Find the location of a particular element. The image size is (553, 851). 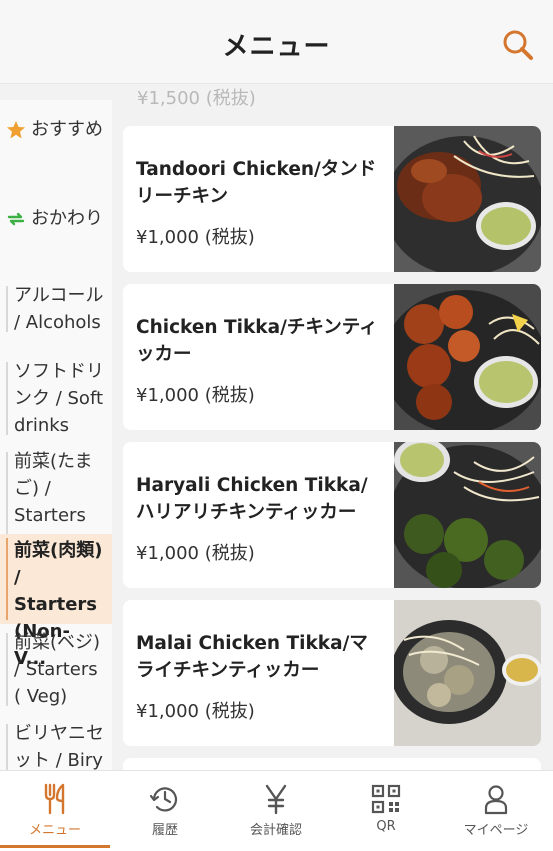

sidebar-item-recommend: おすすめ is located at coordinates (56, 129).